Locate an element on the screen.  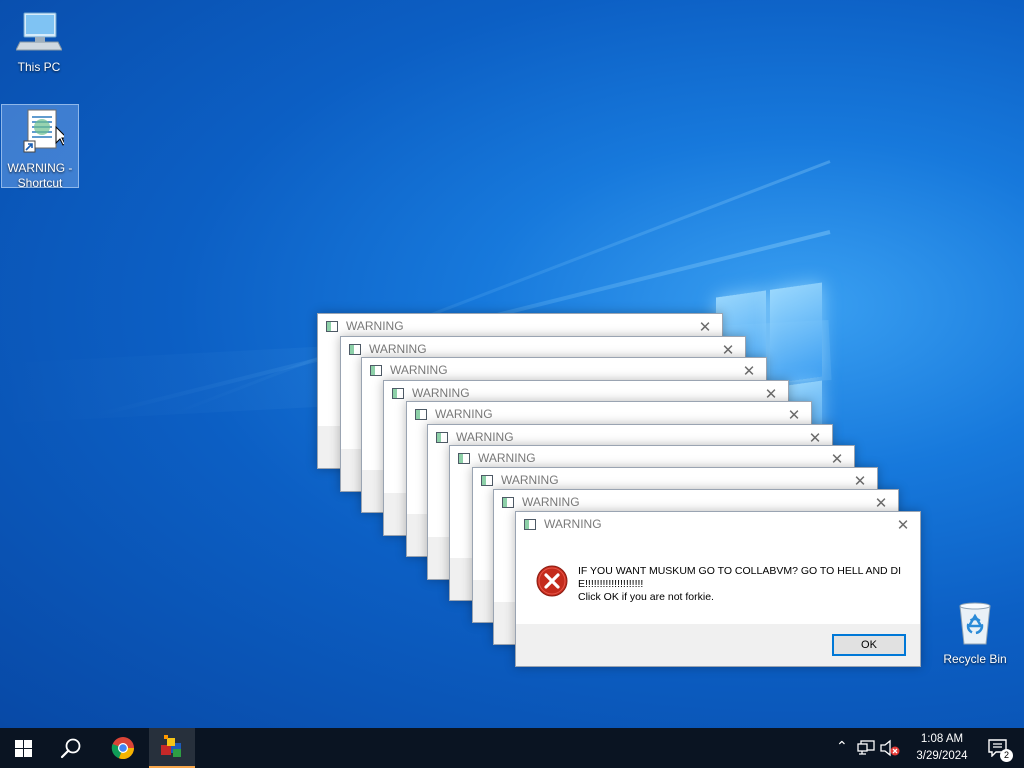
desktop-icon-warning-shortcut: WARNING - Shortcut is located at coordinates (40, 147).